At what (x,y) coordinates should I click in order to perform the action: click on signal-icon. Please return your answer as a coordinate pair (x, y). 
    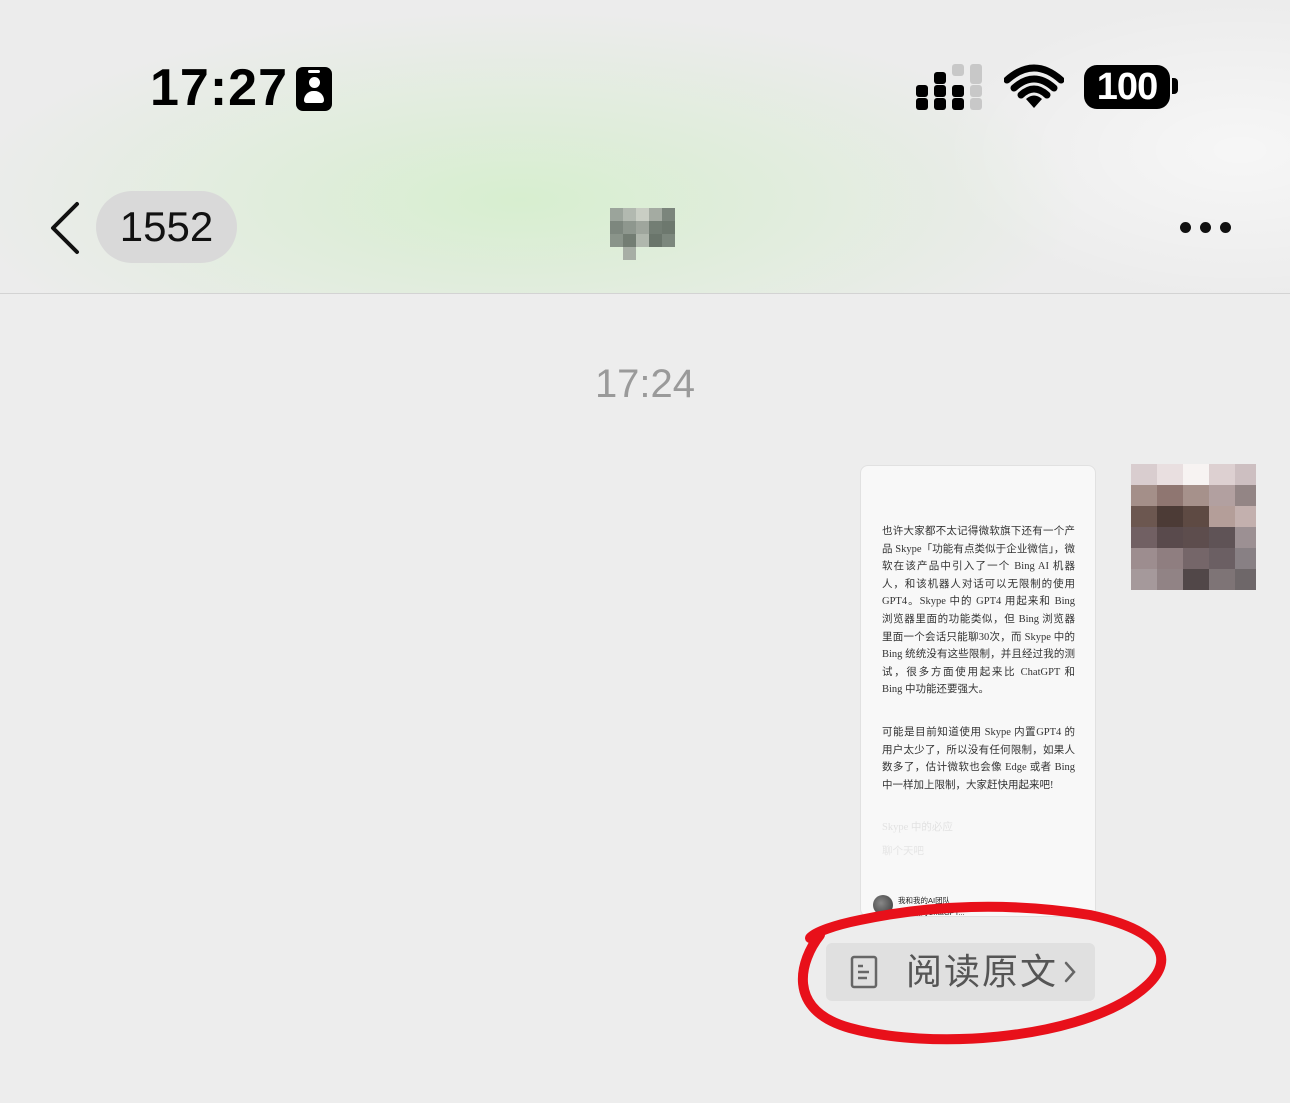
    Looking at the image, I should click on (950, 87).